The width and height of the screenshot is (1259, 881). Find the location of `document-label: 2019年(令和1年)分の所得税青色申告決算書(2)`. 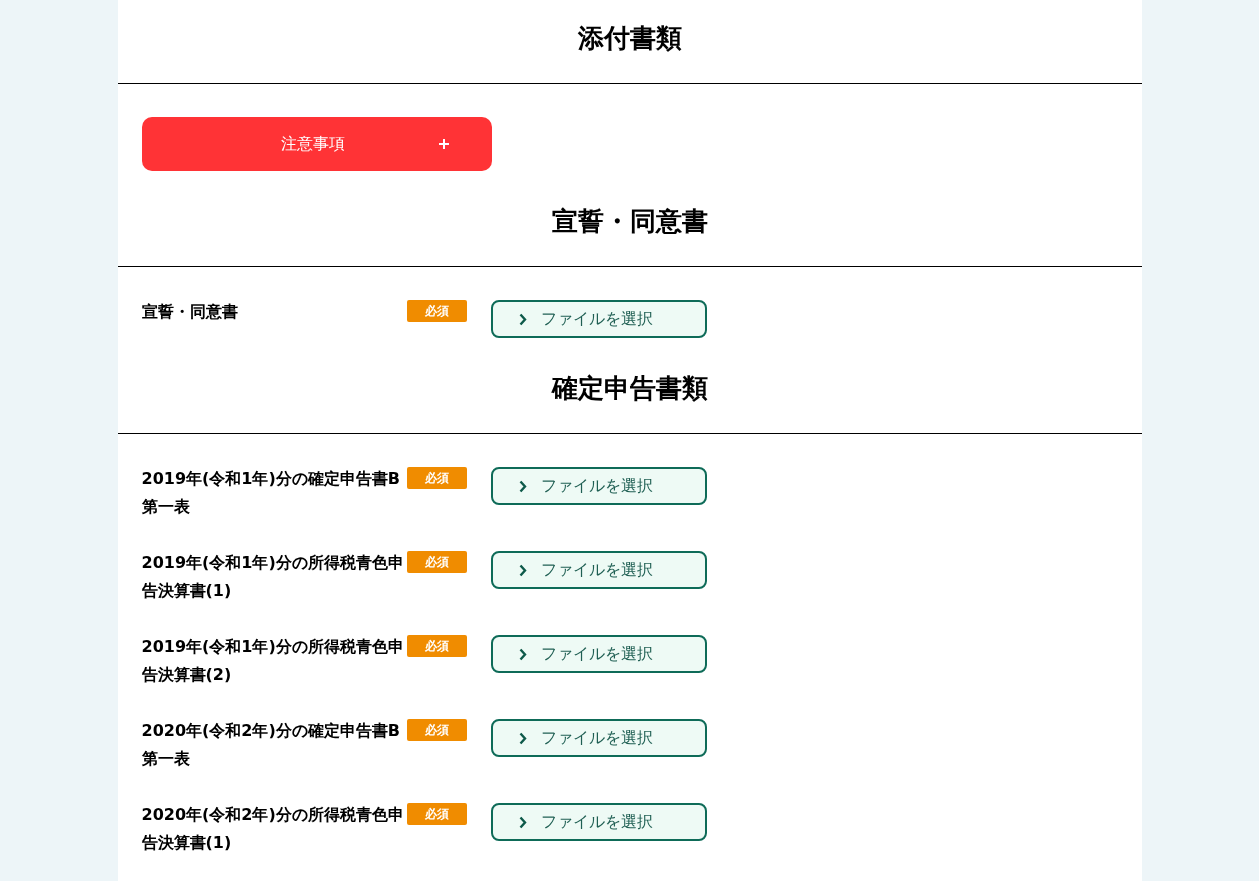

document-label: 2019年(令和1年)分の所得税青色申告決算書(2) is located at coordinates (273, 661).